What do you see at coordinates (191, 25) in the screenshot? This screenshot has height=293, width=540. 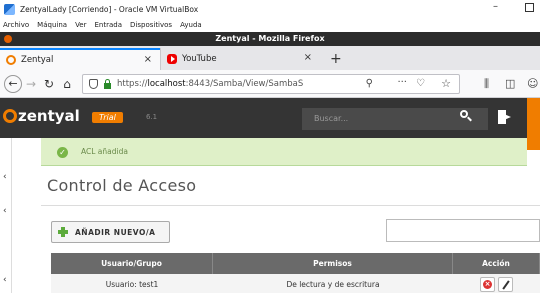 I see `menu-ayuda: Ayuda` at bounding box center [191, 25].